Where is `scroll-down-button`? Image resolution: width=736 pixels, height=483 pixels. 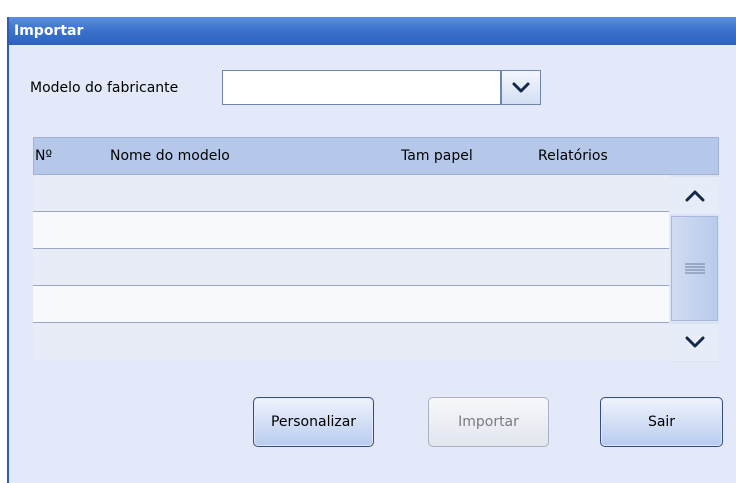
scroll-down-button is located at coordinates (694, 342).